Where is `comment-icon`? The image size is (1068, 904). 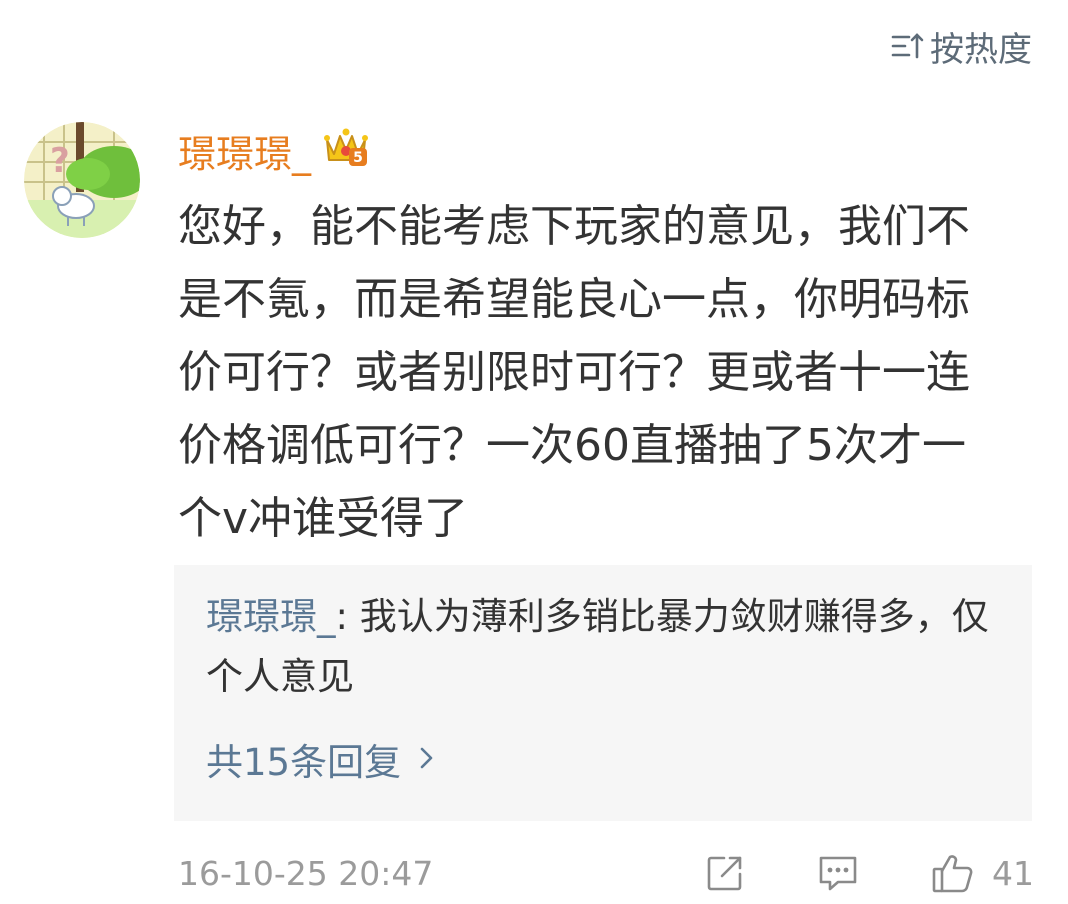
comment-icon is located at coordinates (838, 873).